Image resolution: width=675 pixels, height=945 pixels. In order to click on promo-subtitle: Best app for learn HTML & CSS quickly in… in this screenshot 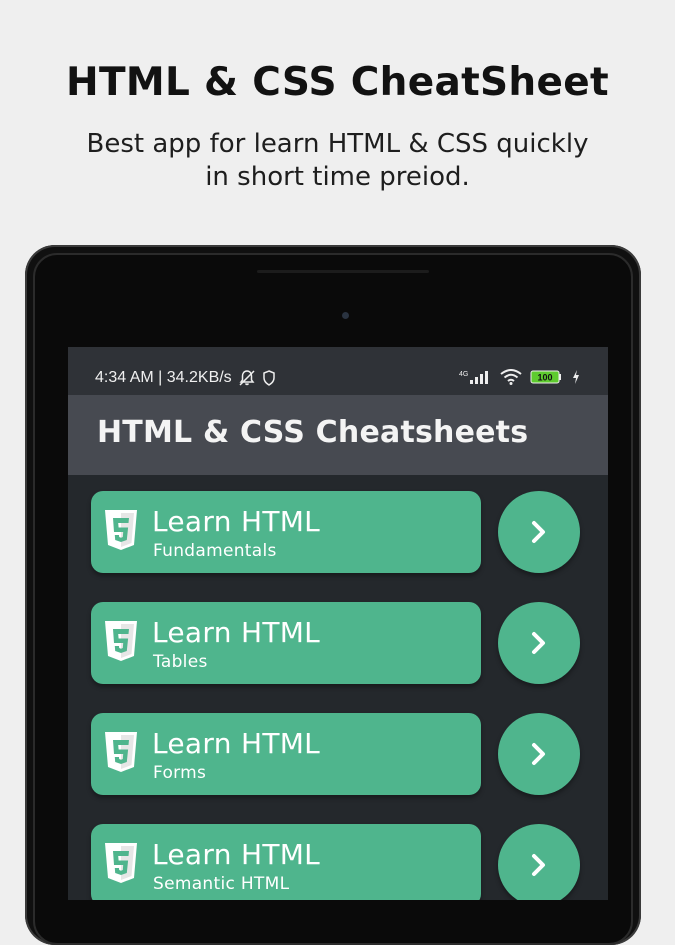, I will do `click(337, 161)`.